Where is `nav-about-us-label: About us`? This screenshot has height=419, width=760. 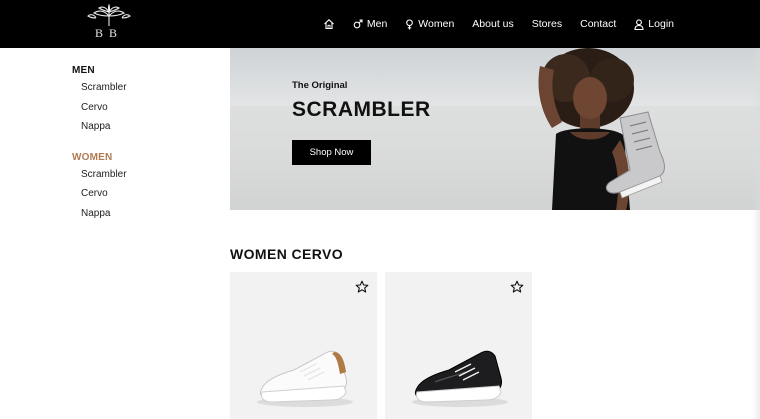
nav-about-us-label: About us is located at coordinates (493, 24).